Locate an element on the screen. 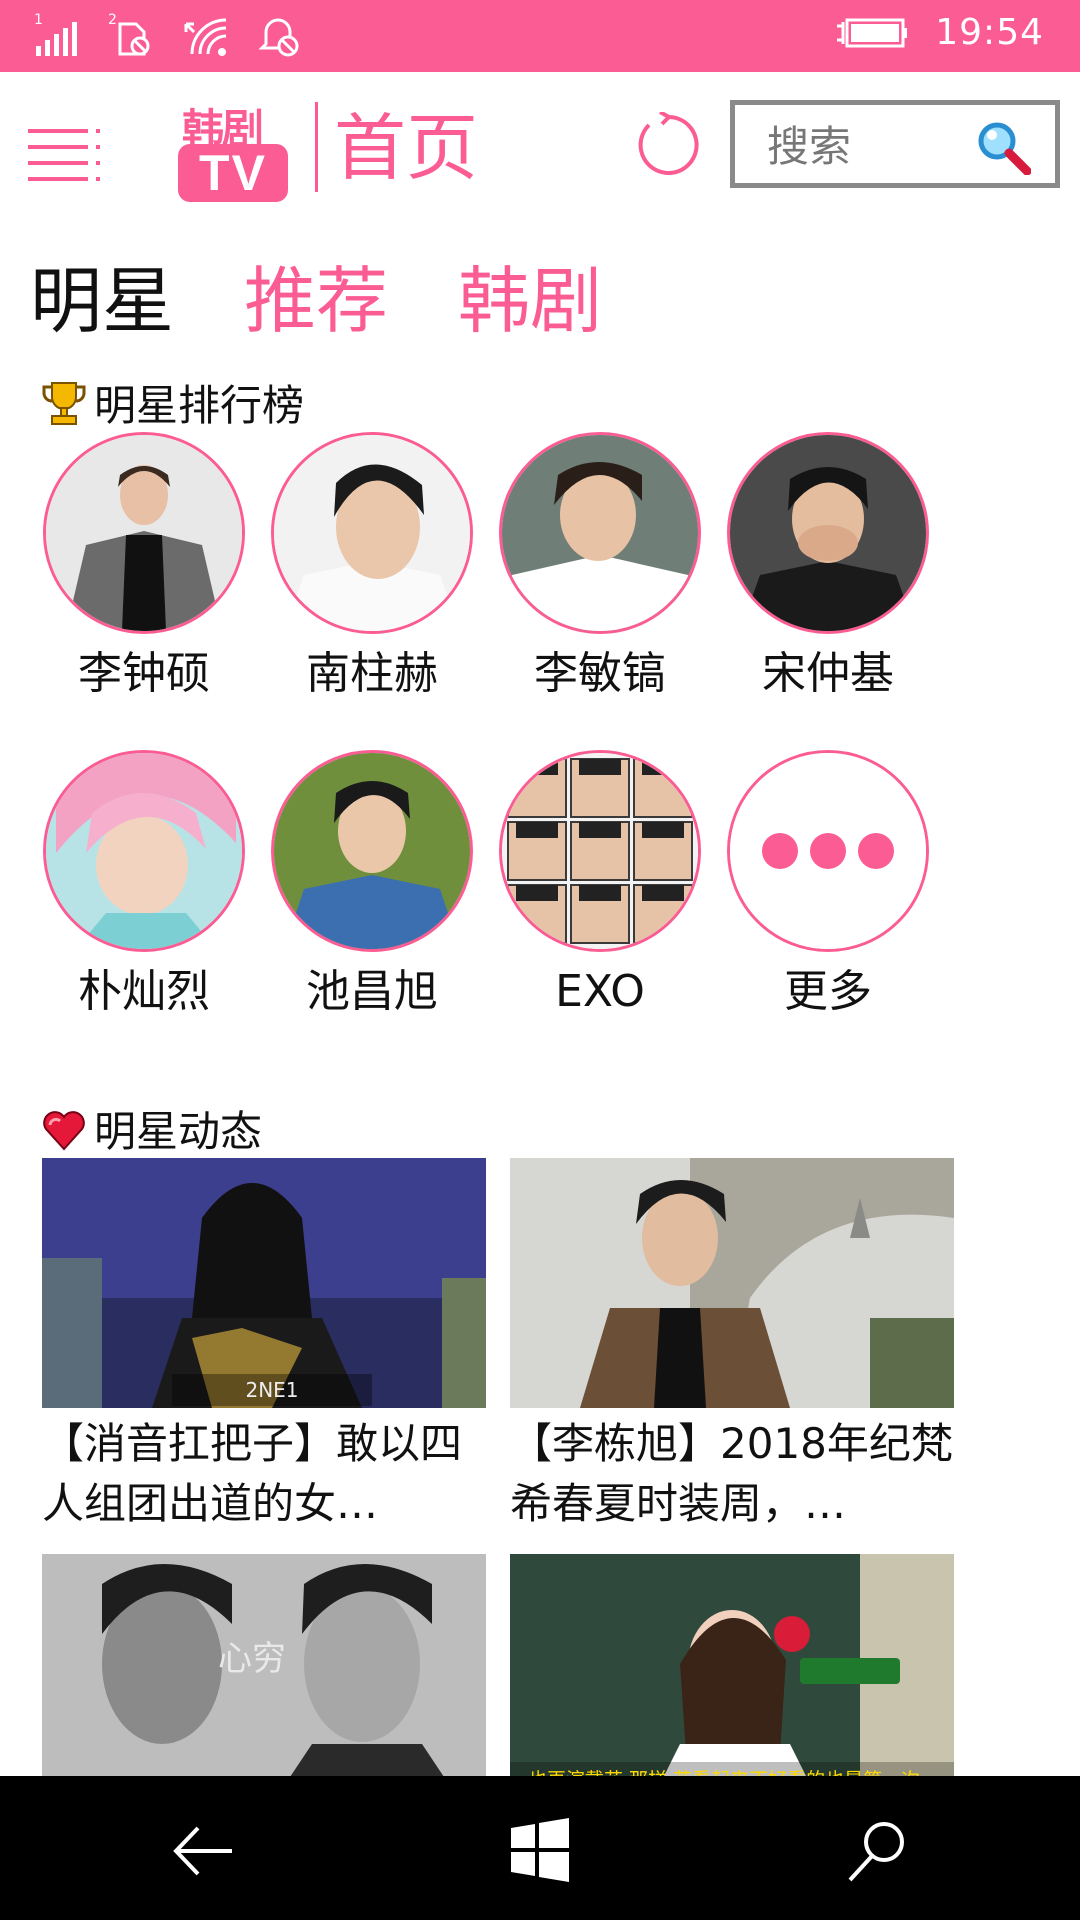 The image size is (1080, 1920). logo-text-tv: TV is located at coordinates (233, 173).